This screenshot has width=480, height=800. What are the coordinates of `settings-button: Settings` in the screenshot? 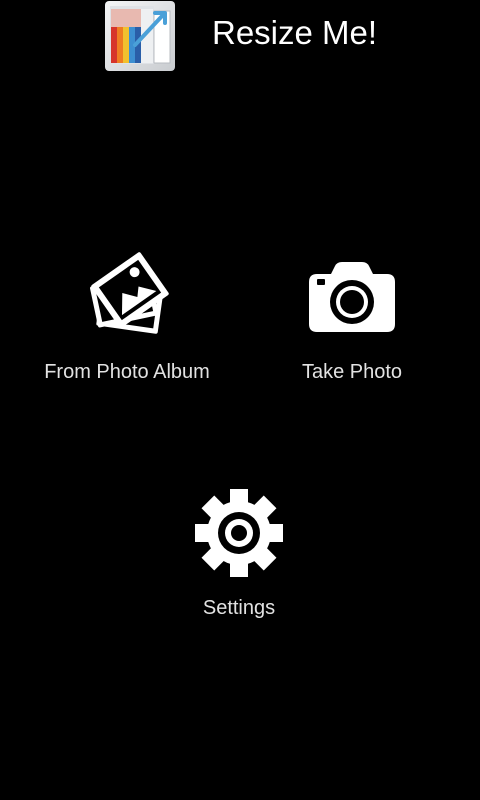 It's located at (239, 556).